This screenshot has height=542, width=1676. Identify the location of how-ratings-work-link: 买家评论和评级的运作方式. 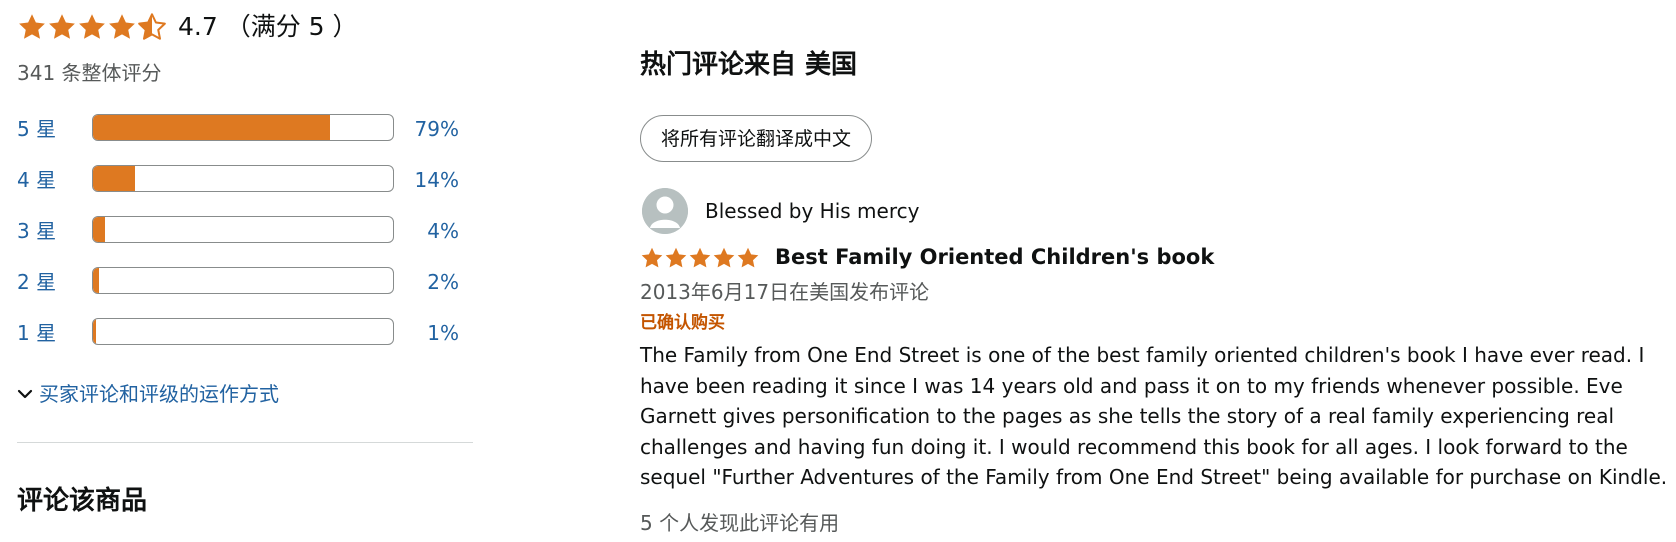
(148, 392).